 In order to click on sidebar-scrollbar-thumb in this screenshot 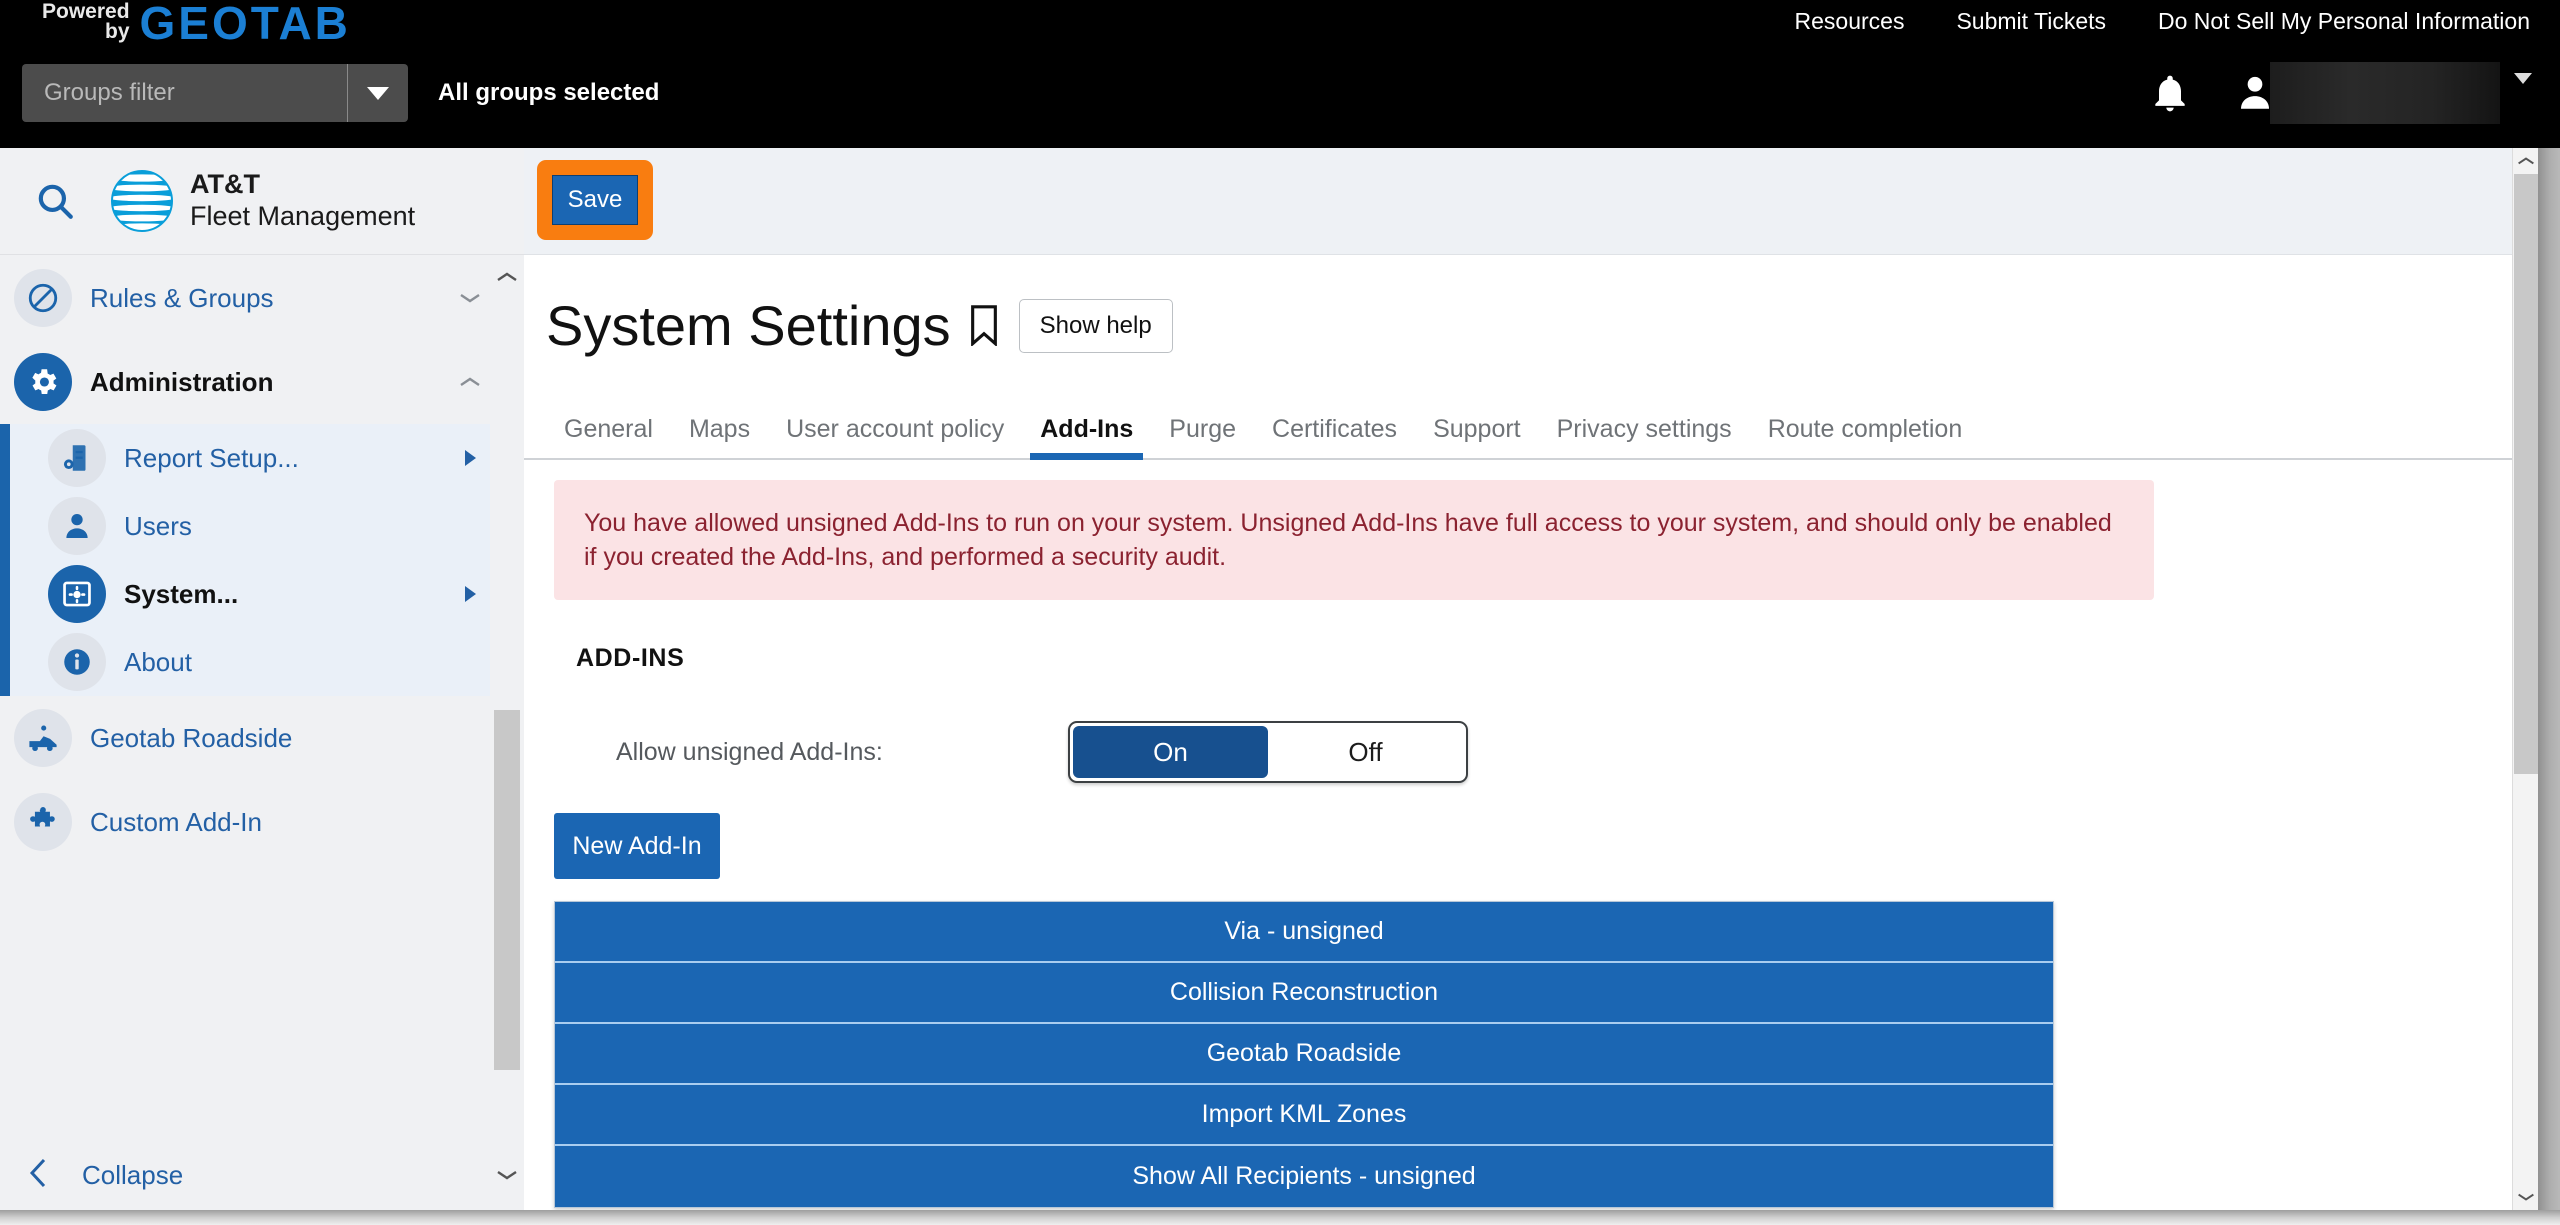, I will do `click(507, 890)`.